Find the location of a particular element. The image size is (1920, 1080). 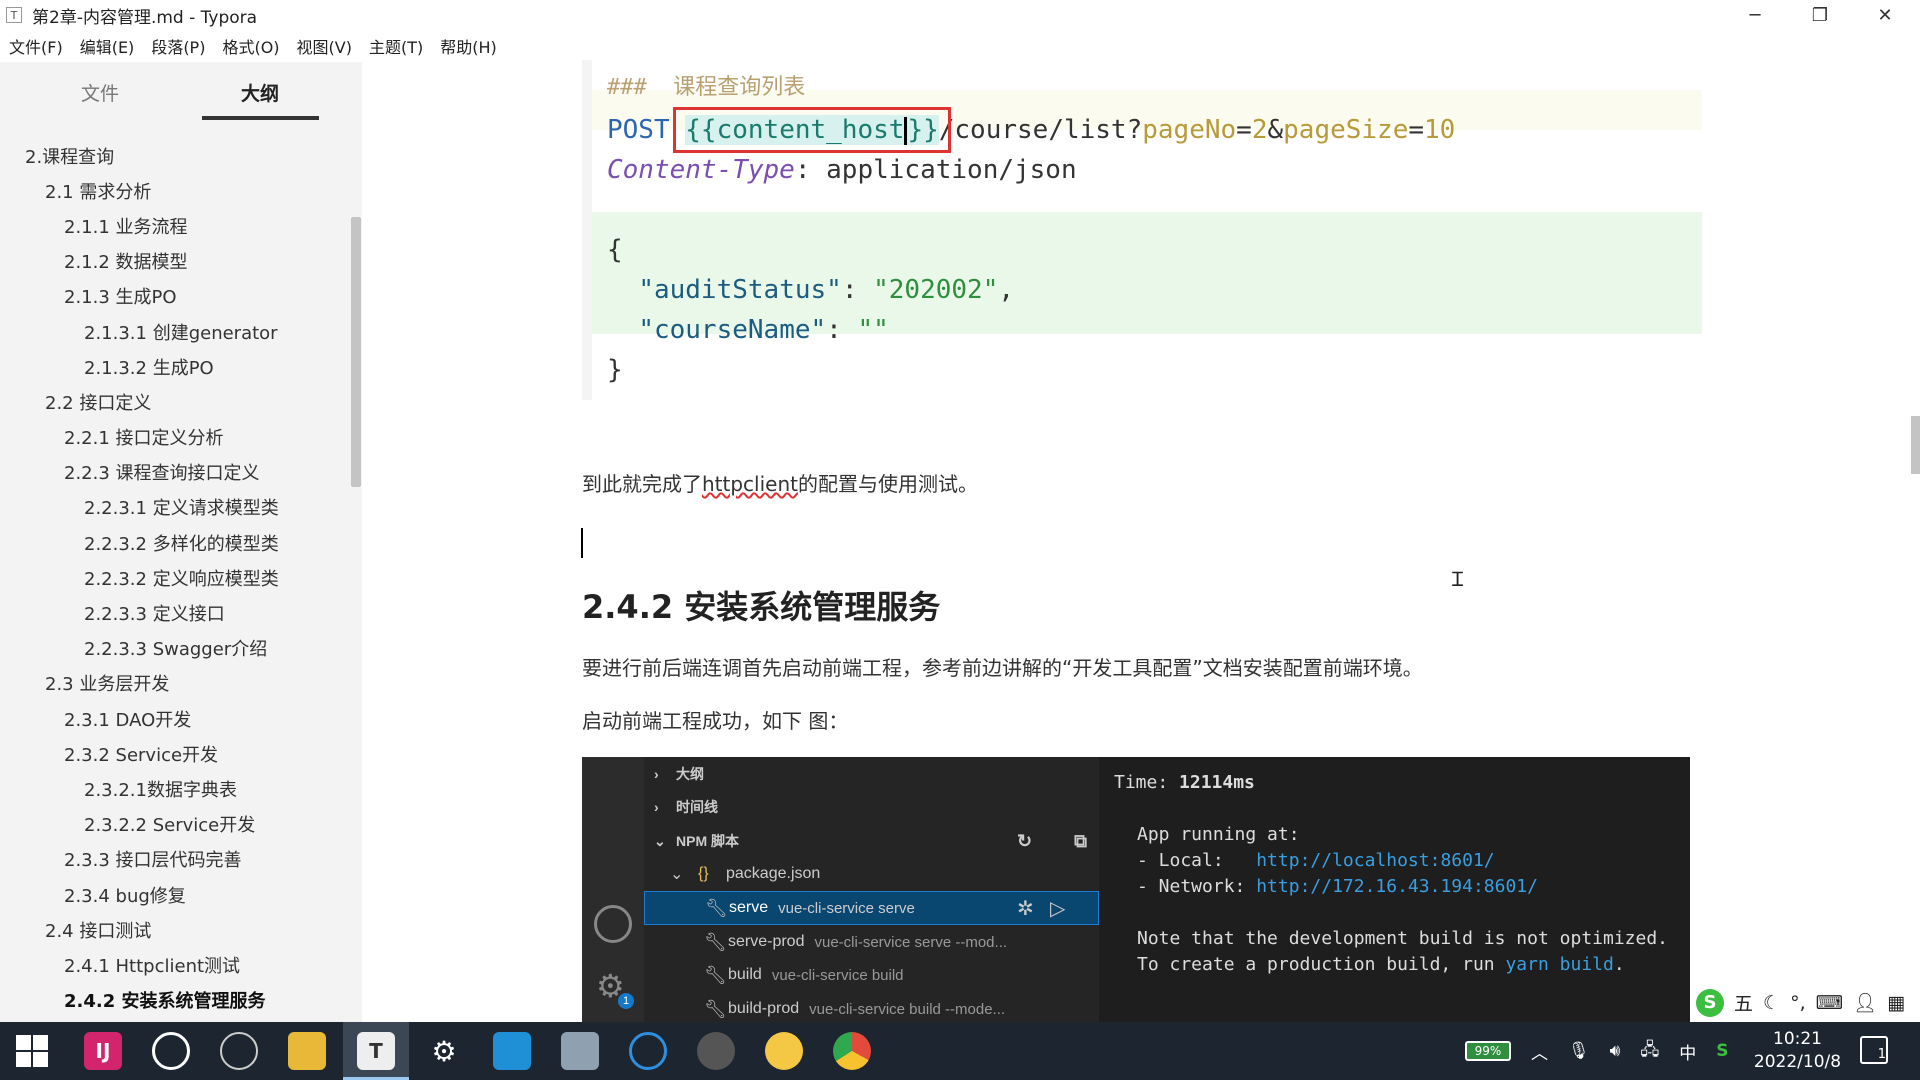

collapse-icon: ⧉ is located at coordinates (1080, 840).